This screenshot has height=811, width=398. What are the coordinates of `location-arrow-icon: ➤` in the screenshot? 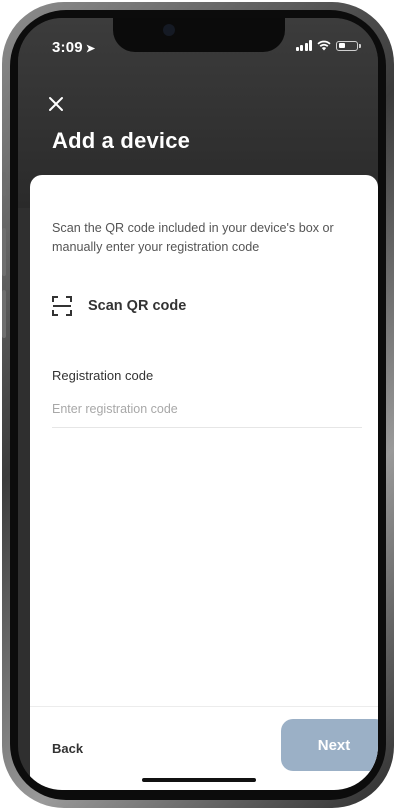 It's located at (90, 49).